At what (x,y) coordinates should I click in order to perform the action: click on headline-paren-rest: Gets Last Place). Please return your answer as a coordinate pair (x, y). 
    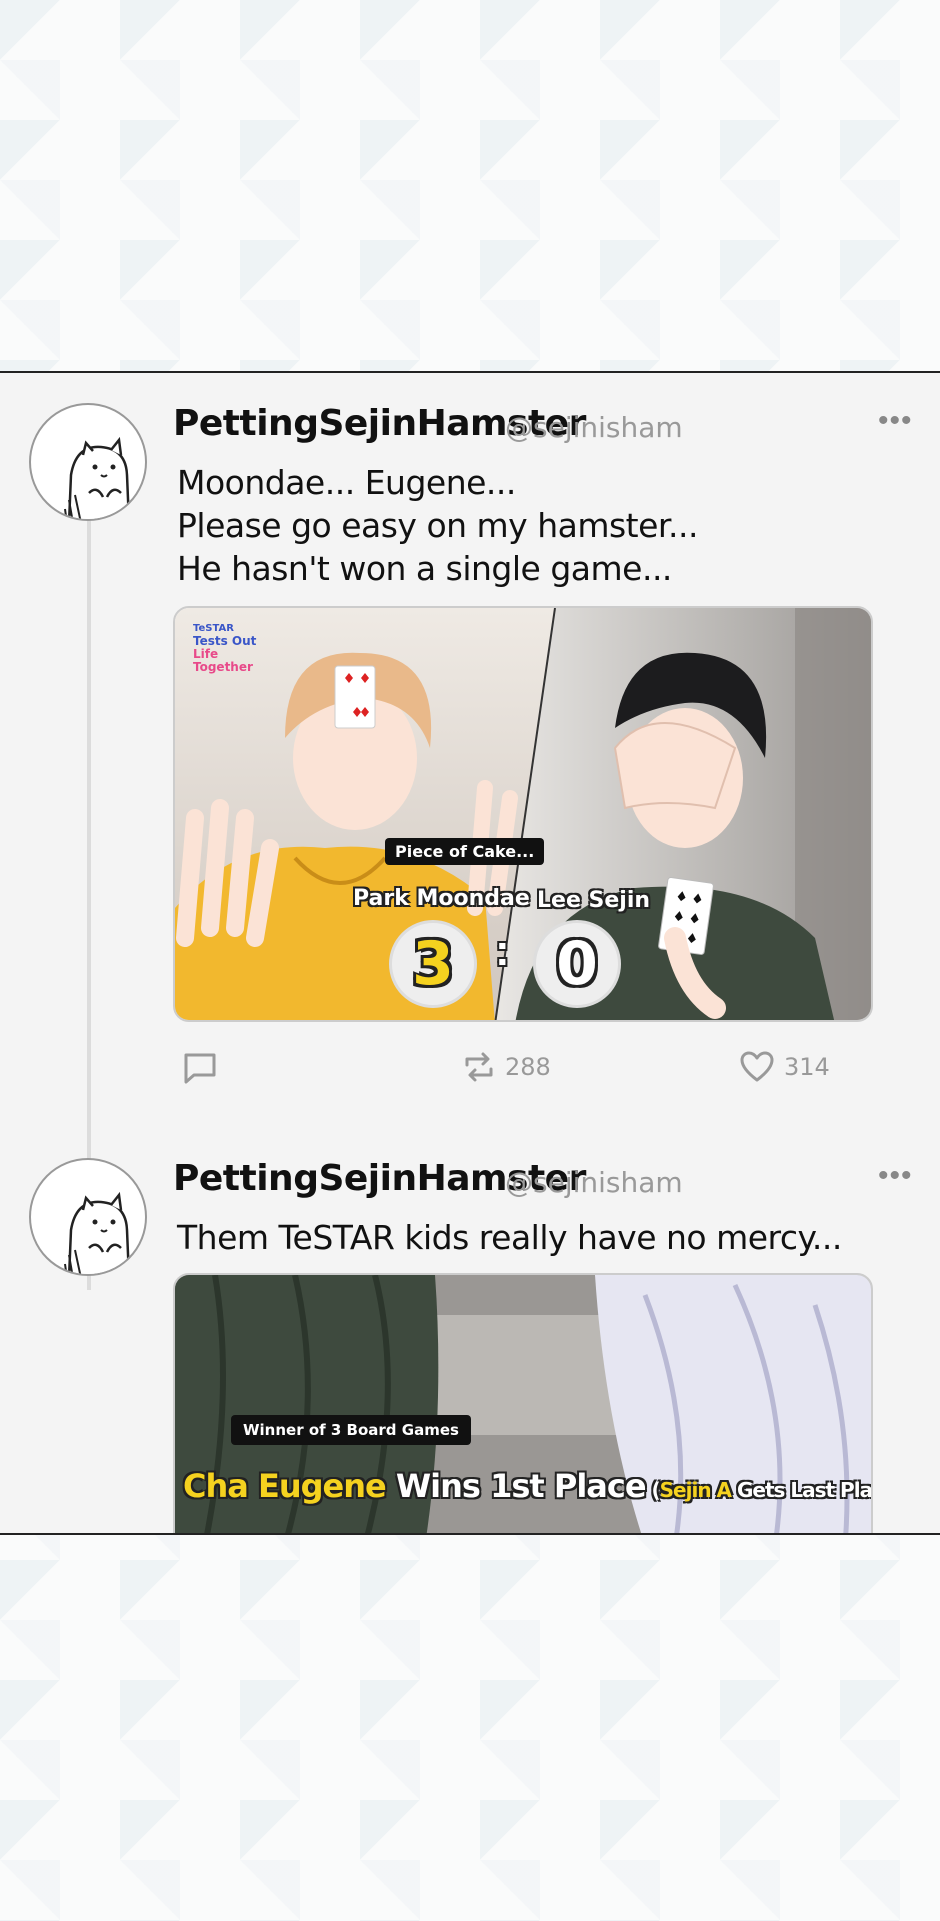
    Looking at the image, I should click on (804, 1490).